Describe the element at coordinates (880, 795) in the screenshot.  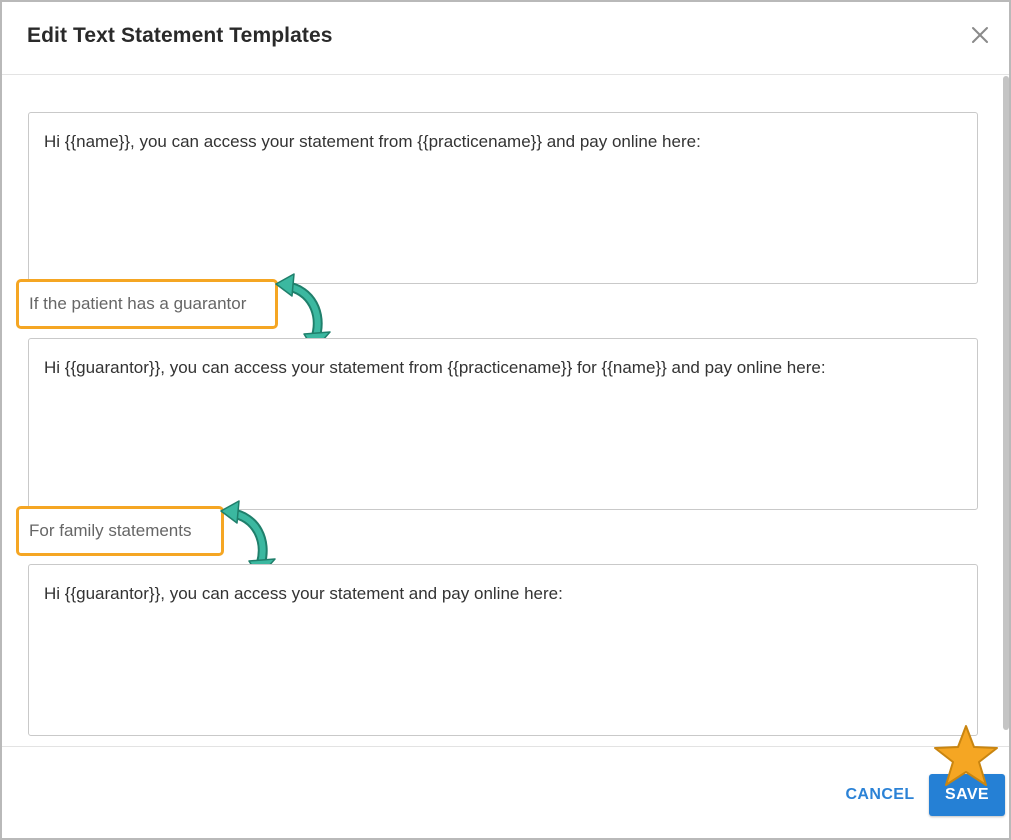
I see `cancel-button: CANCEL` at that location.